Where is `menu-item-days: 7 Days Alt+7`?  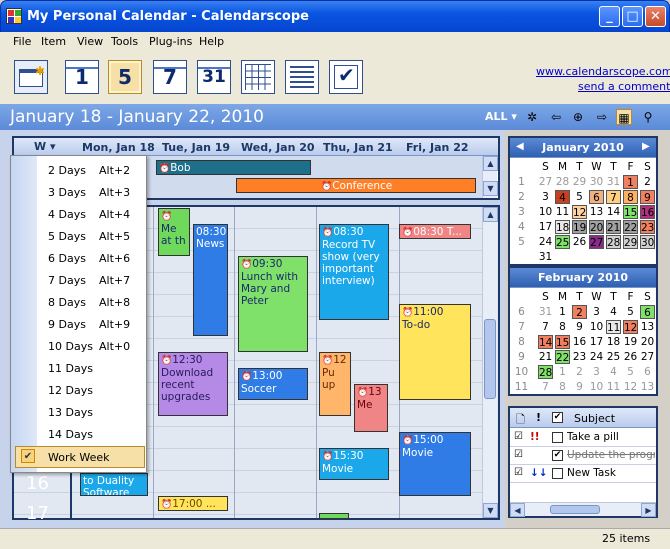 menu-item-days: 7 Days Alt+7 is located at coordinates (78, 281).